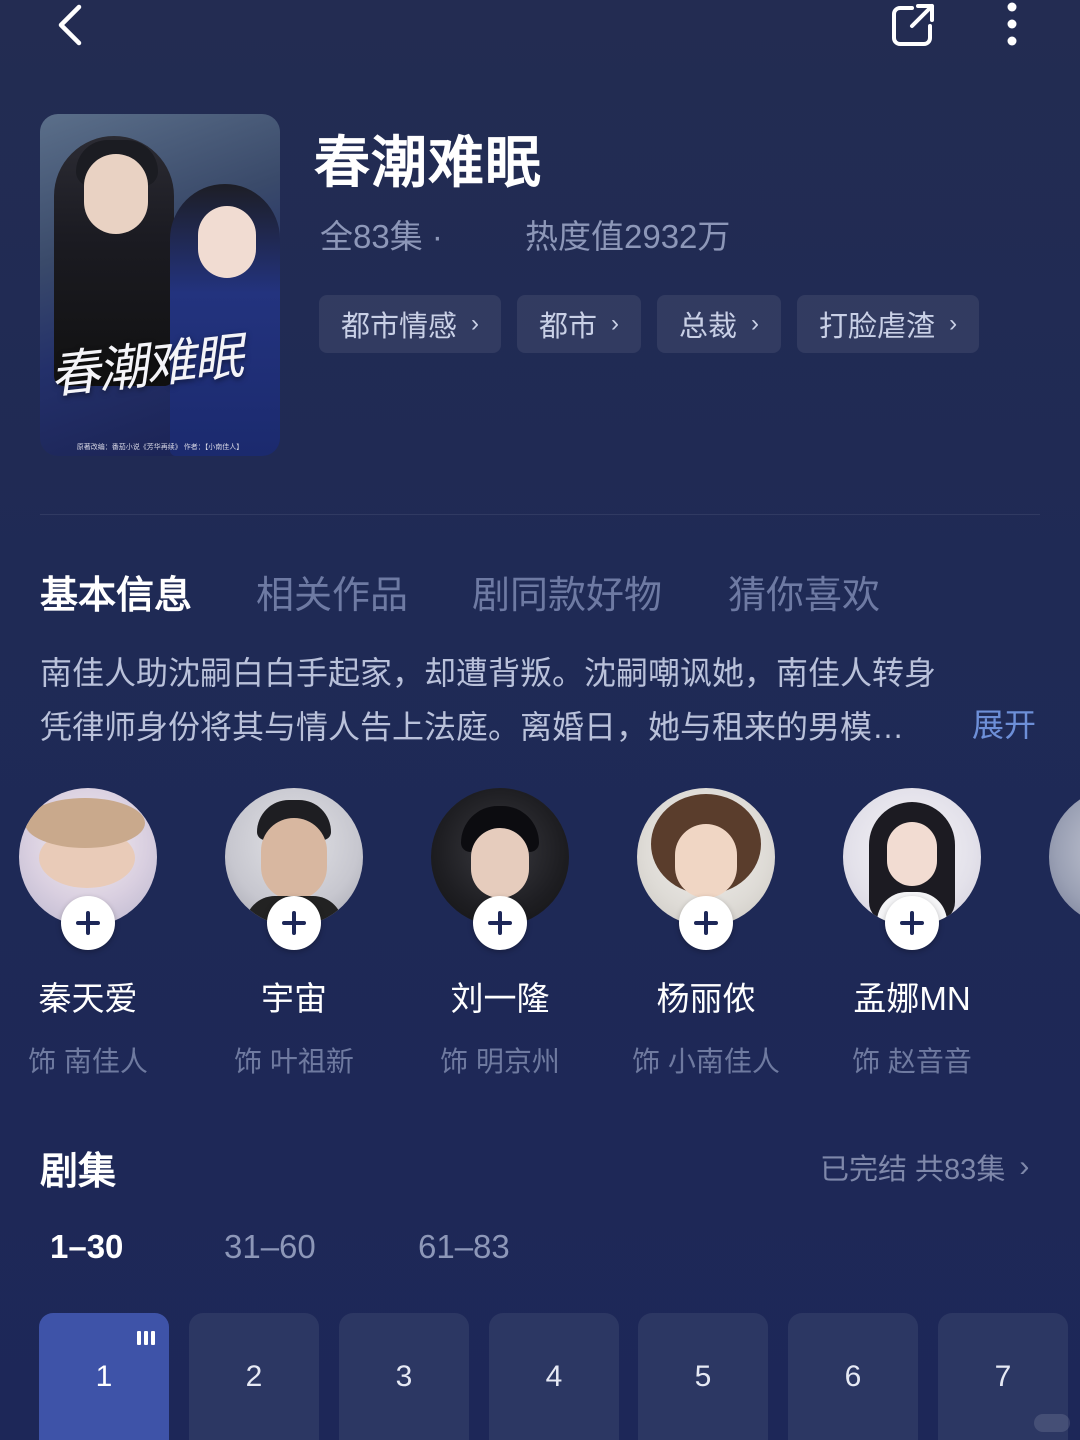 The width and height of the screenshot is (1080, 1440). Describe the element at coordinates (706, 998) in the screenshot. I see `cast-name: 杨丽侬` at that location.